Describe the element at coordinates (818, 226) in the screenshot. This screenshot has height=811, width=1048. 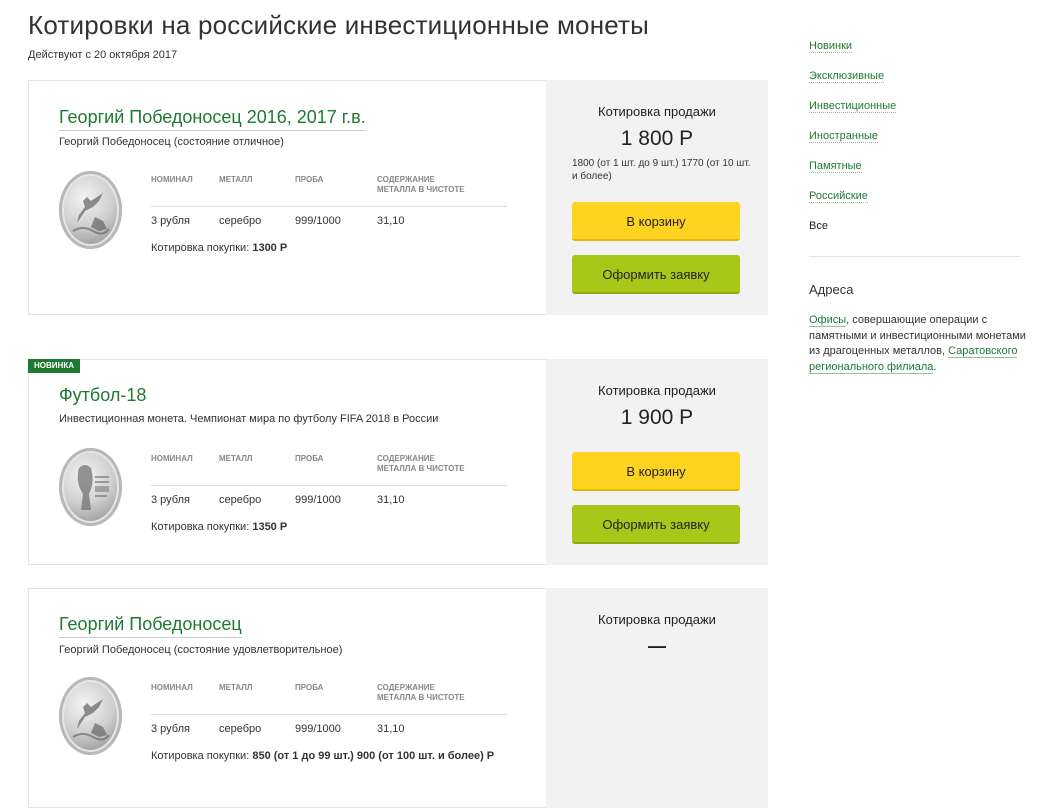
I see `nav-item-all: Все` at that location.